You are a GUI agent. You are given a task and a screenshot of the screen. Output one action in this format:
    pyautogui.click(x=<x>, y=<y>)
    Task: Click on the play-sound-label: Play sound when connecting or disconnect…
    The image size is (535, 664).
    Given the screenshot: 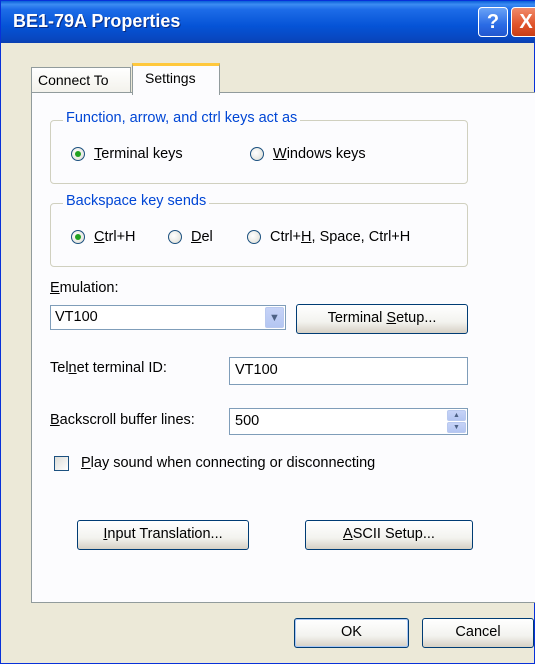 What is the action you would take?
    pyautogui.click(x=228, y=463)
    